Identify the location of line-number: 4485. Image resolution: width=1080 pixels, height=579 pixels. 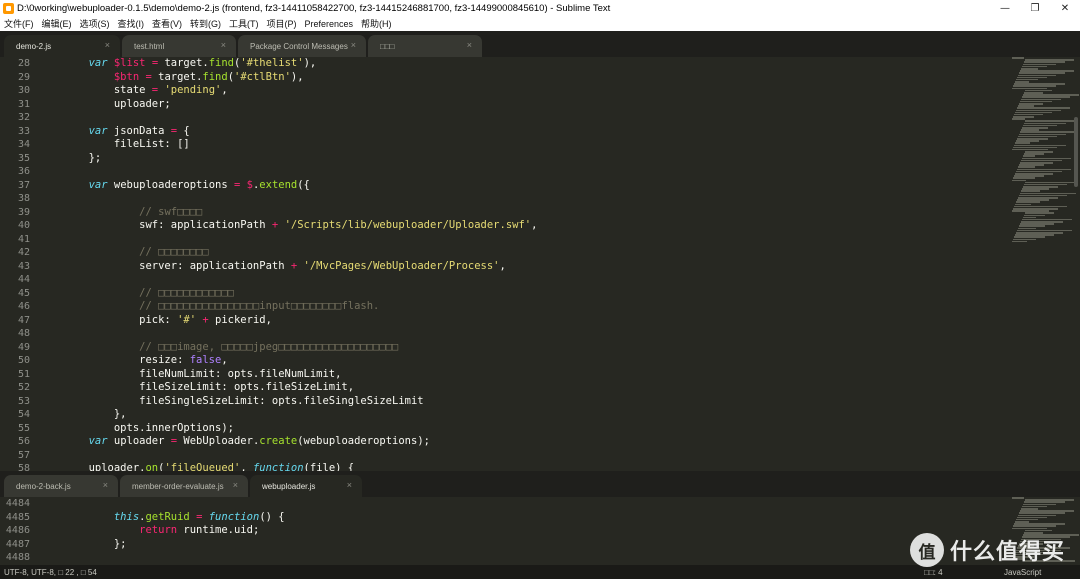
(17, 517).